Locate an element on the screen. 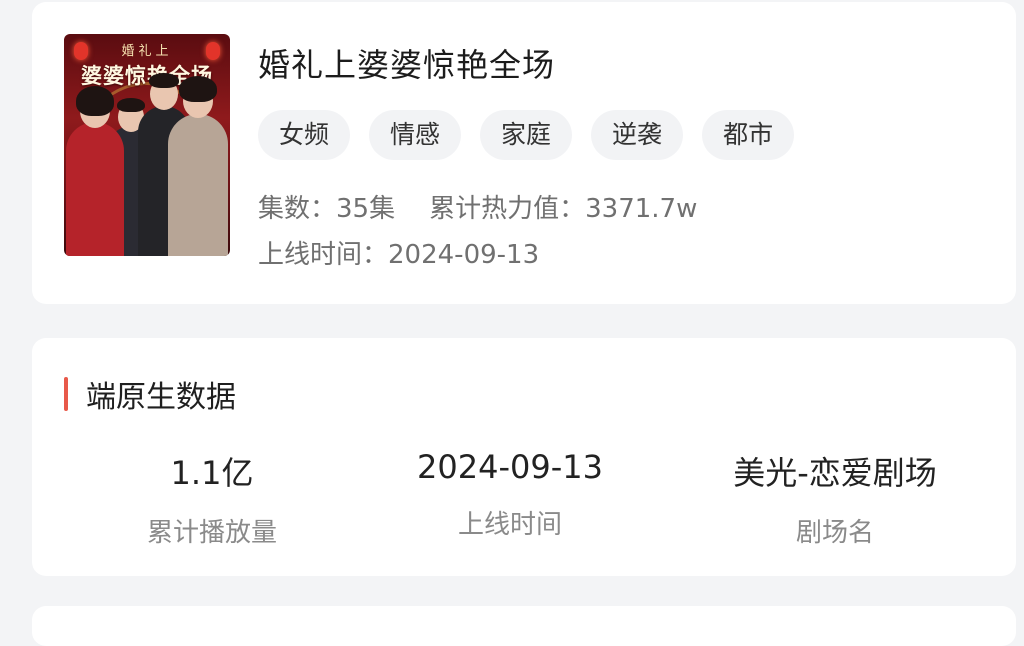  section-header: 端原生数据 is located at coordinates (150, 394).